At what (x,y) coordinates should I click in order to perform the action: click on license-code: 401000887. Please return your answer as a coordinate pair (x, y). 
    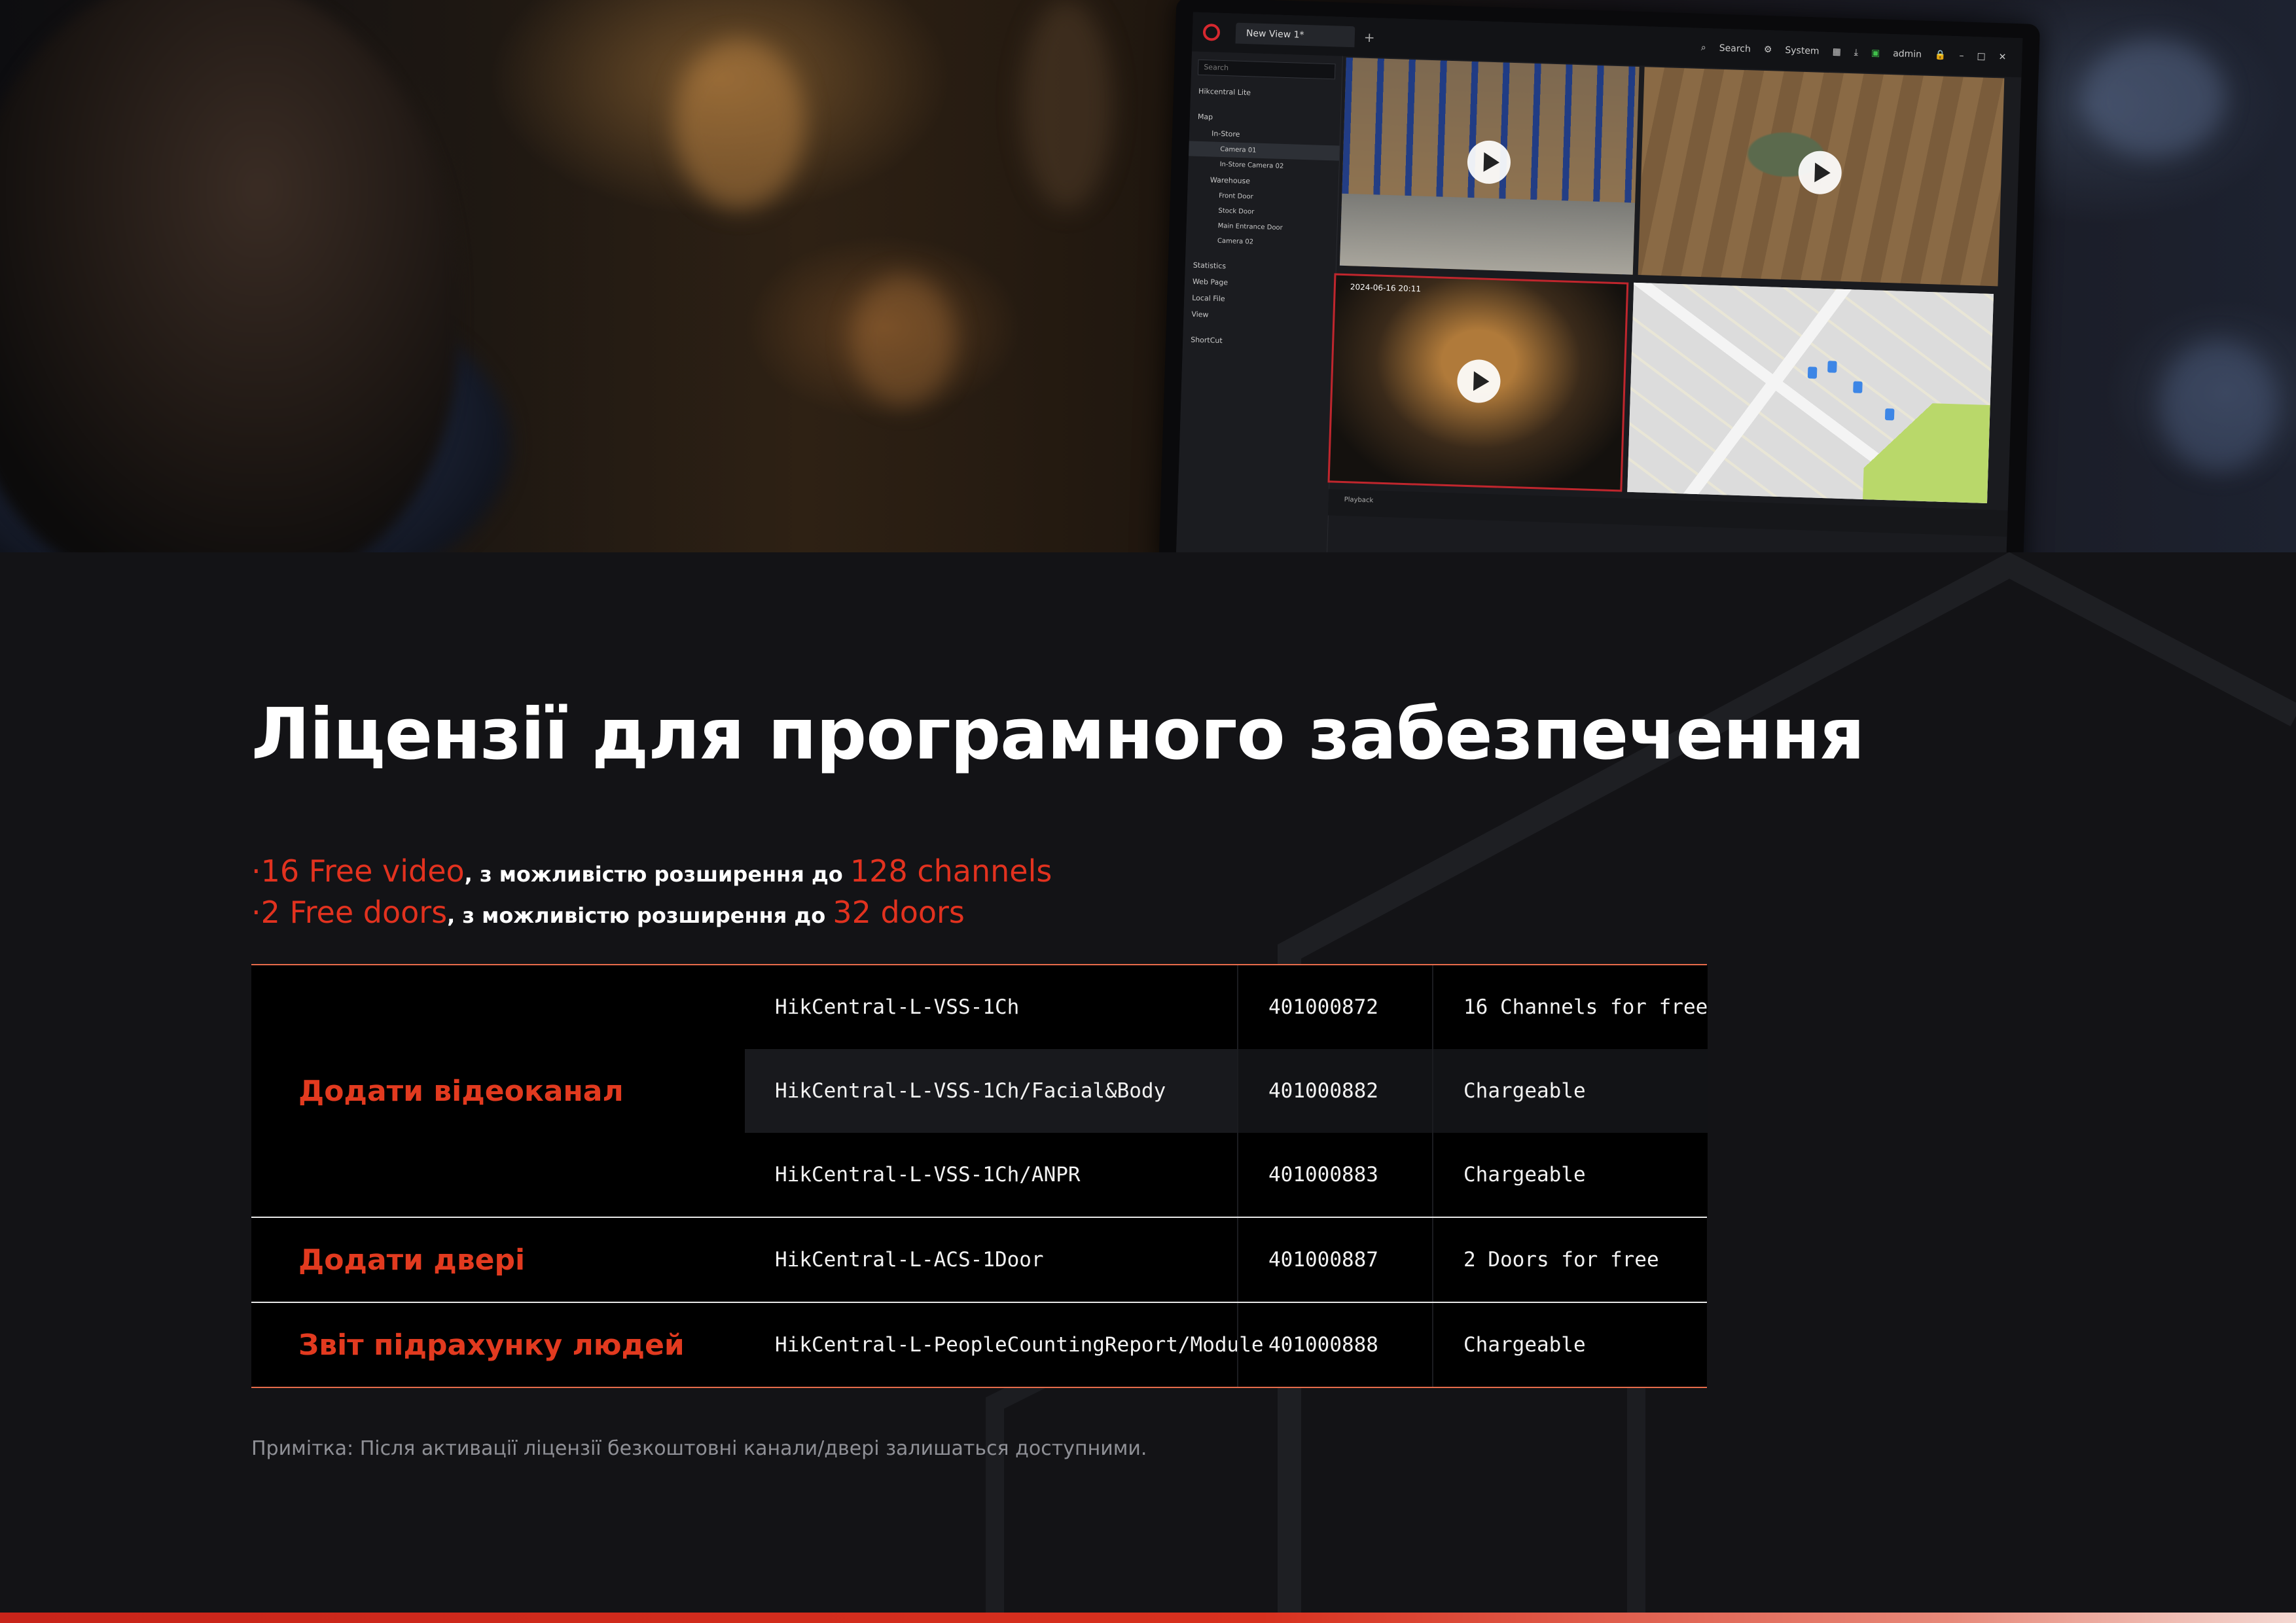
    Looking at the image, I should click on (1334, 1260).